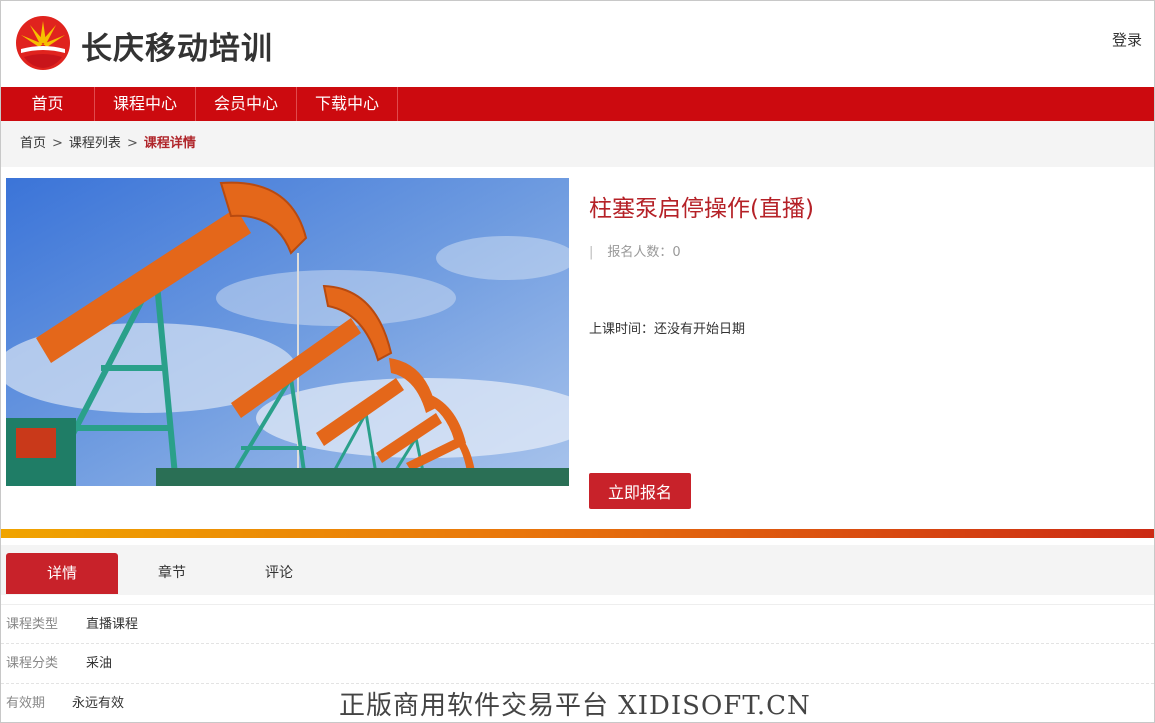  What do you see at coordinates (32, 624) in the screenshot?
I see `detail-key: 课程类型` at bounding box center [32, 624].